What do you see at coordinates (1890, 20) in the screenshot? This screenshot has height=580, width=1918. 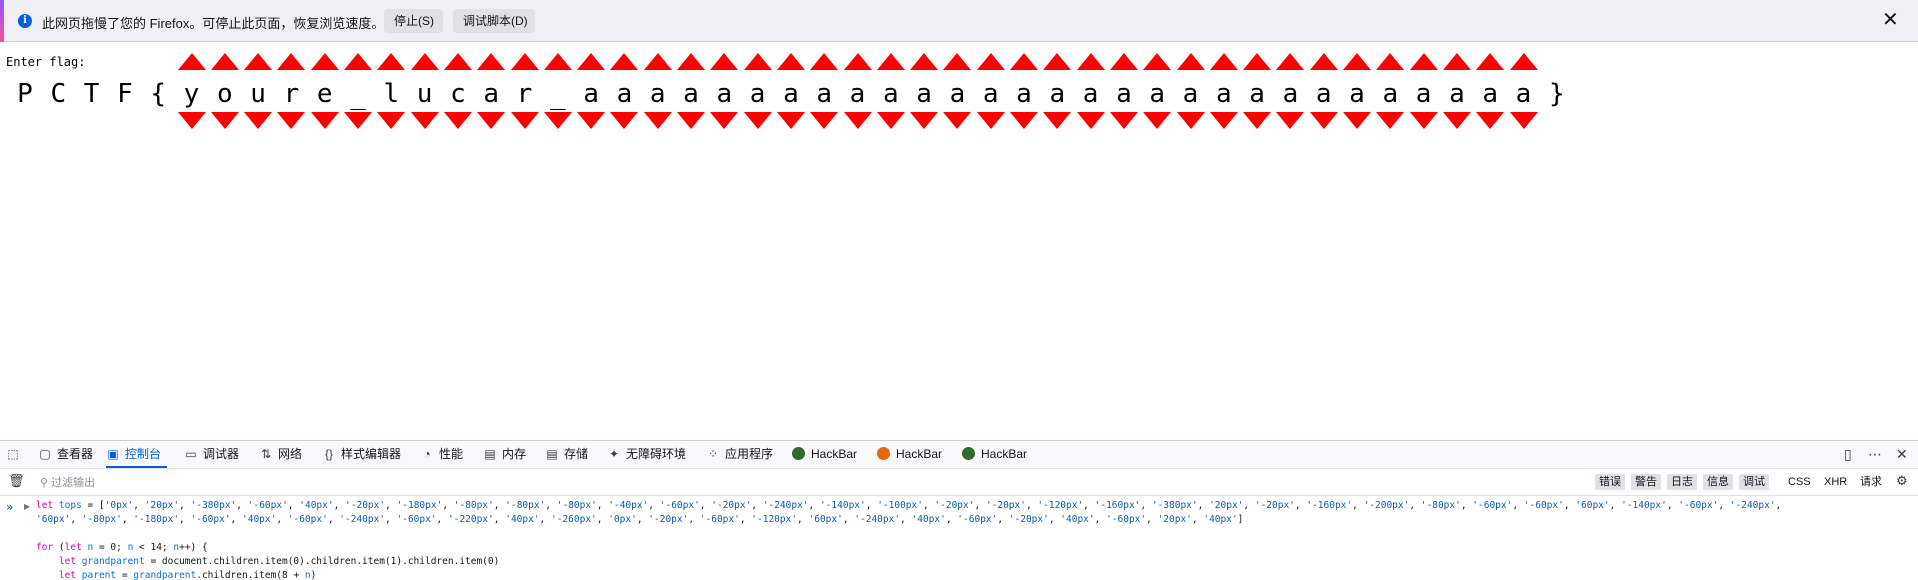 I see `close-icon: ✕` at bounding box center [1890, 20].